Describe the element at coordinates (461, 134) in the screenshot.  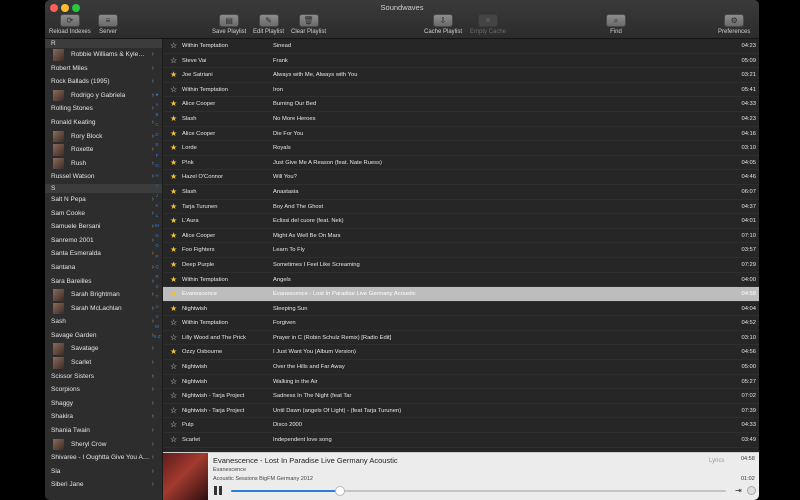
I see `track-row: ★ Alice Cooper Die For You 04:16` at that location.